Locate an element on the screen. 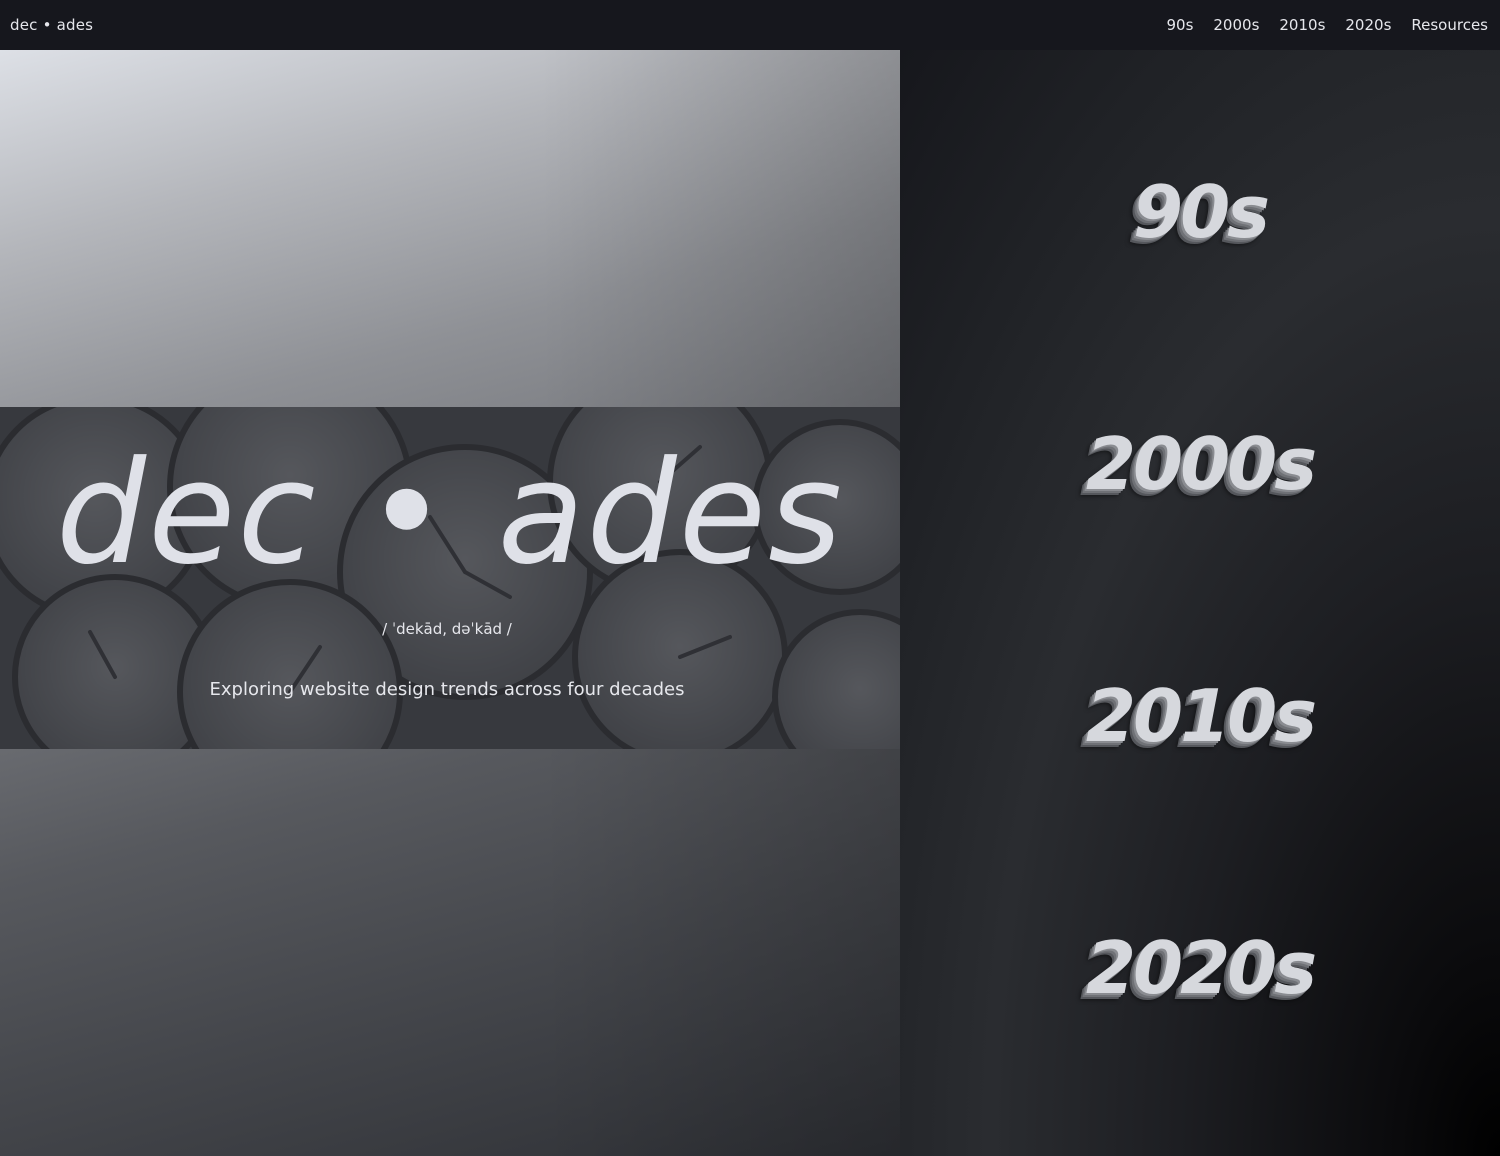  nav-link-2000s: 2000s is located at coordinates (1236, 25).